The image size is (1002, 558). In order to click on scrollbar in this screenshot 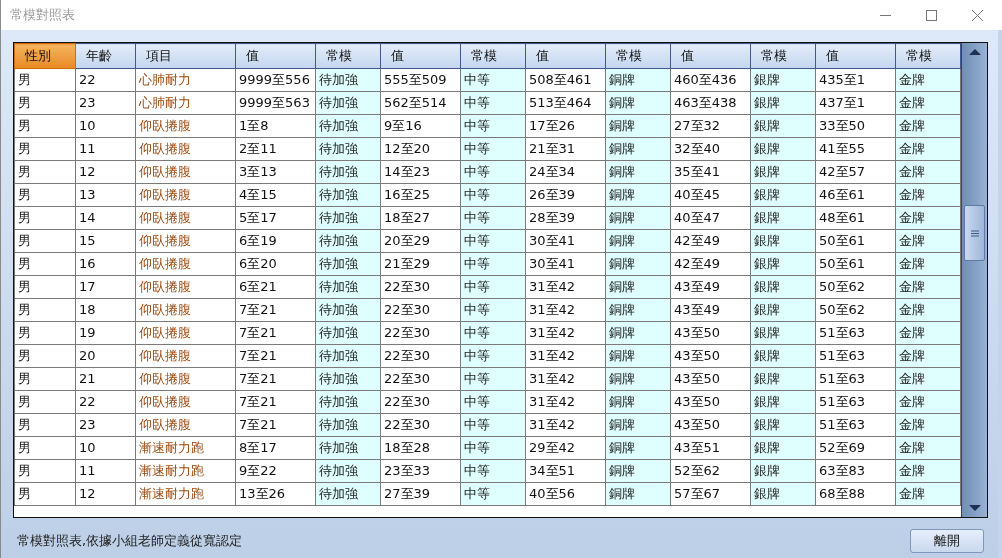, I will do `click(974, 280)`.